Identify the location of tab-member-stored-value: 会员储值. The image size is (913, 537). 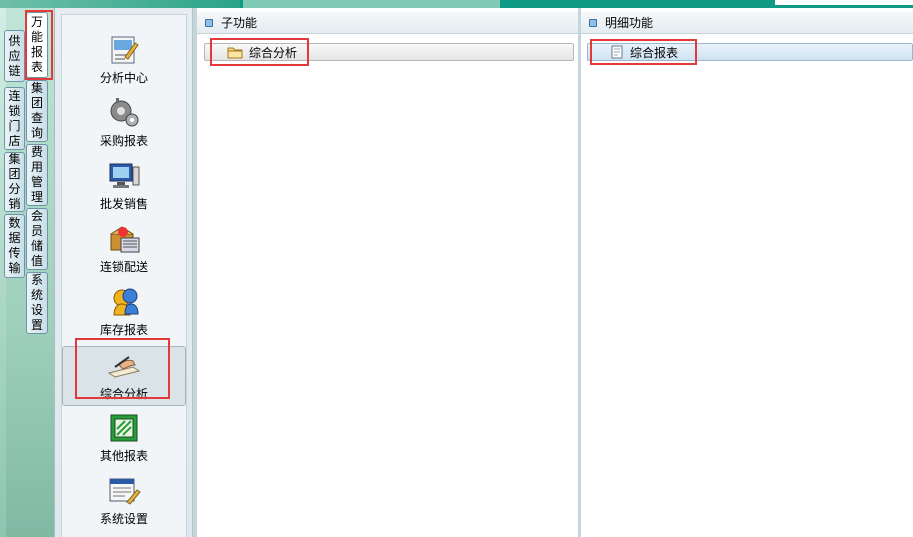
(37, 239).